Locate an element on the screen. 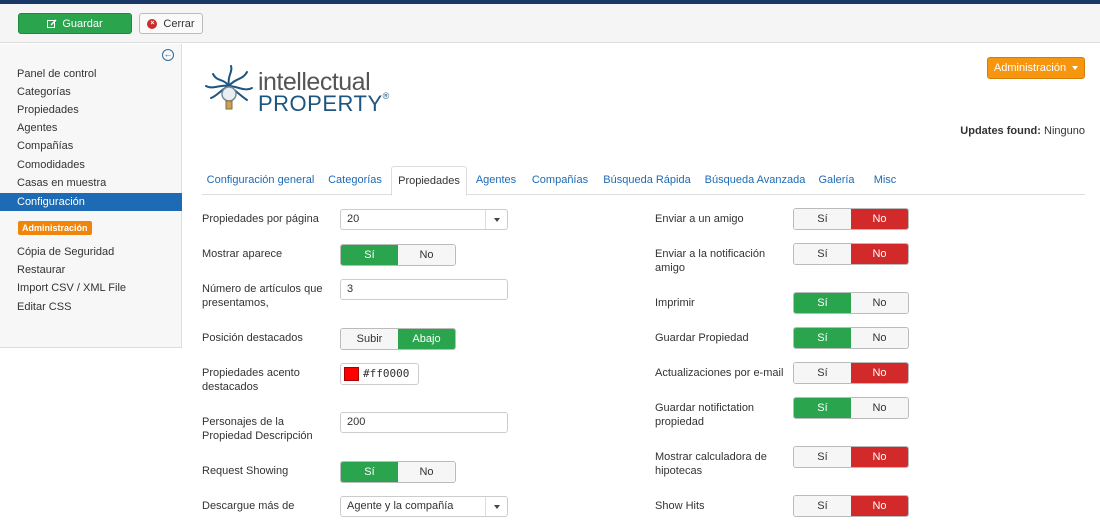  request-showing-yes: Sí is located at coordinates (369, 472).